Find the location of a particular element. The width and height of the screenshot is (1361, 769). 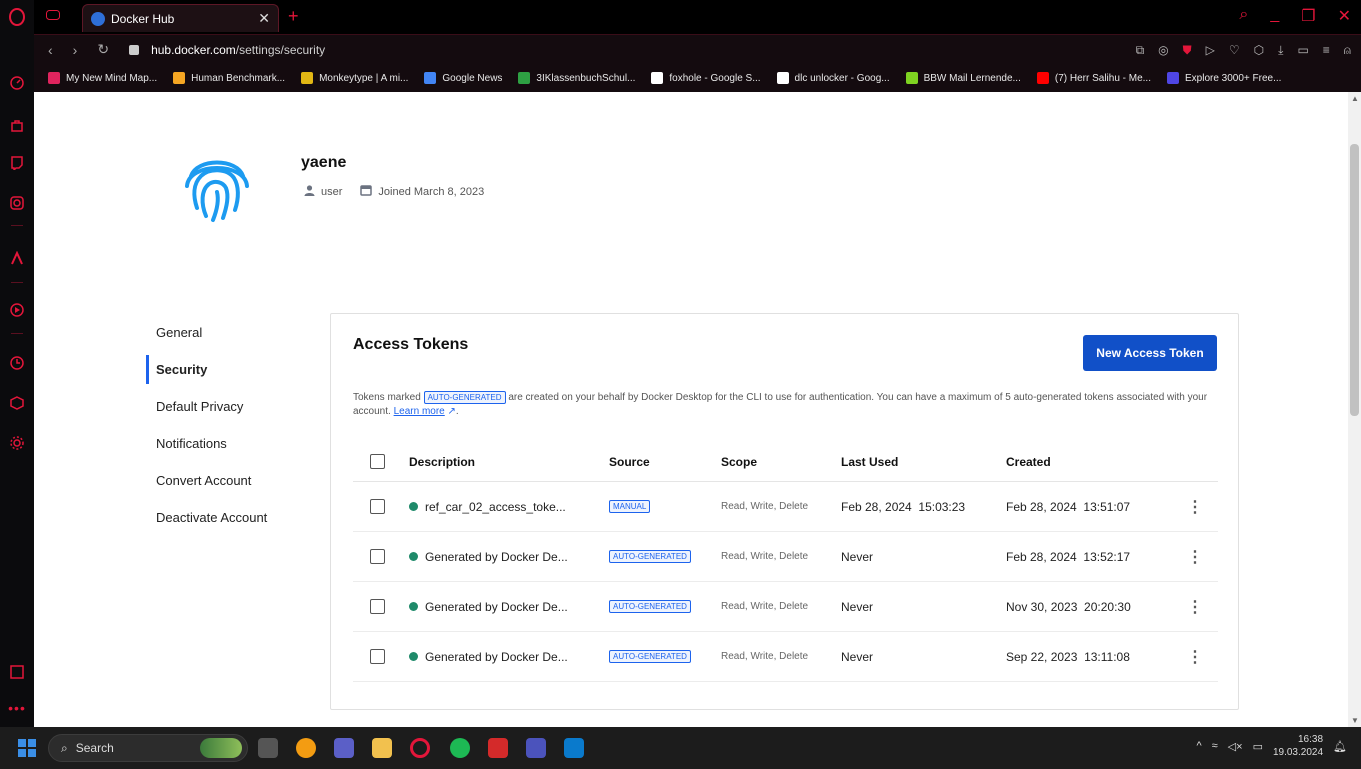

restore-icon: ❐ is located at coordinates (1308, 16).